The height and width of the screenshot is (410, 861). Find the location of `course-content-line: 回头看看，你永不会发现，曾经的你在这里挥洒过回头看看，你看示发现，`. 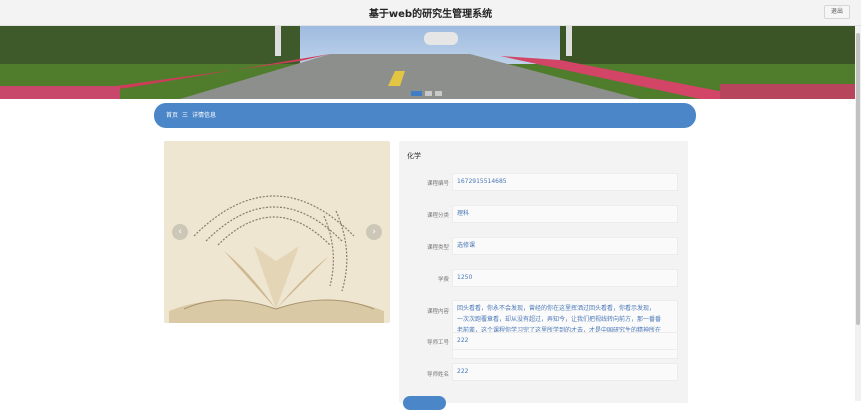

course-content-line: 回头看看，你永不会发现，曾经的你在这里挥洒过回头看看，你看示发现， is located at coordinates (556, 308).